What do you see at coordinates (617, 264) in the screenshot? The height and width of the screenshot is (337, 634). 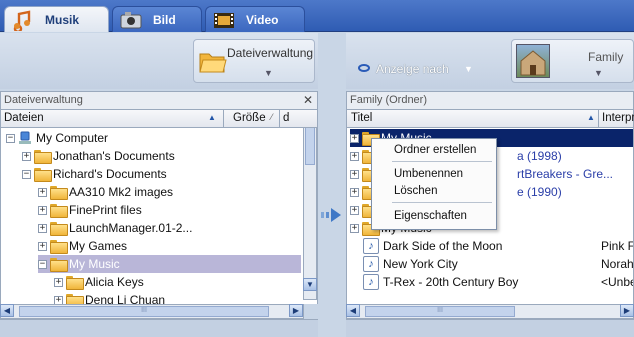 I see `media-artist: Norah` at bounding box center [617, 264].